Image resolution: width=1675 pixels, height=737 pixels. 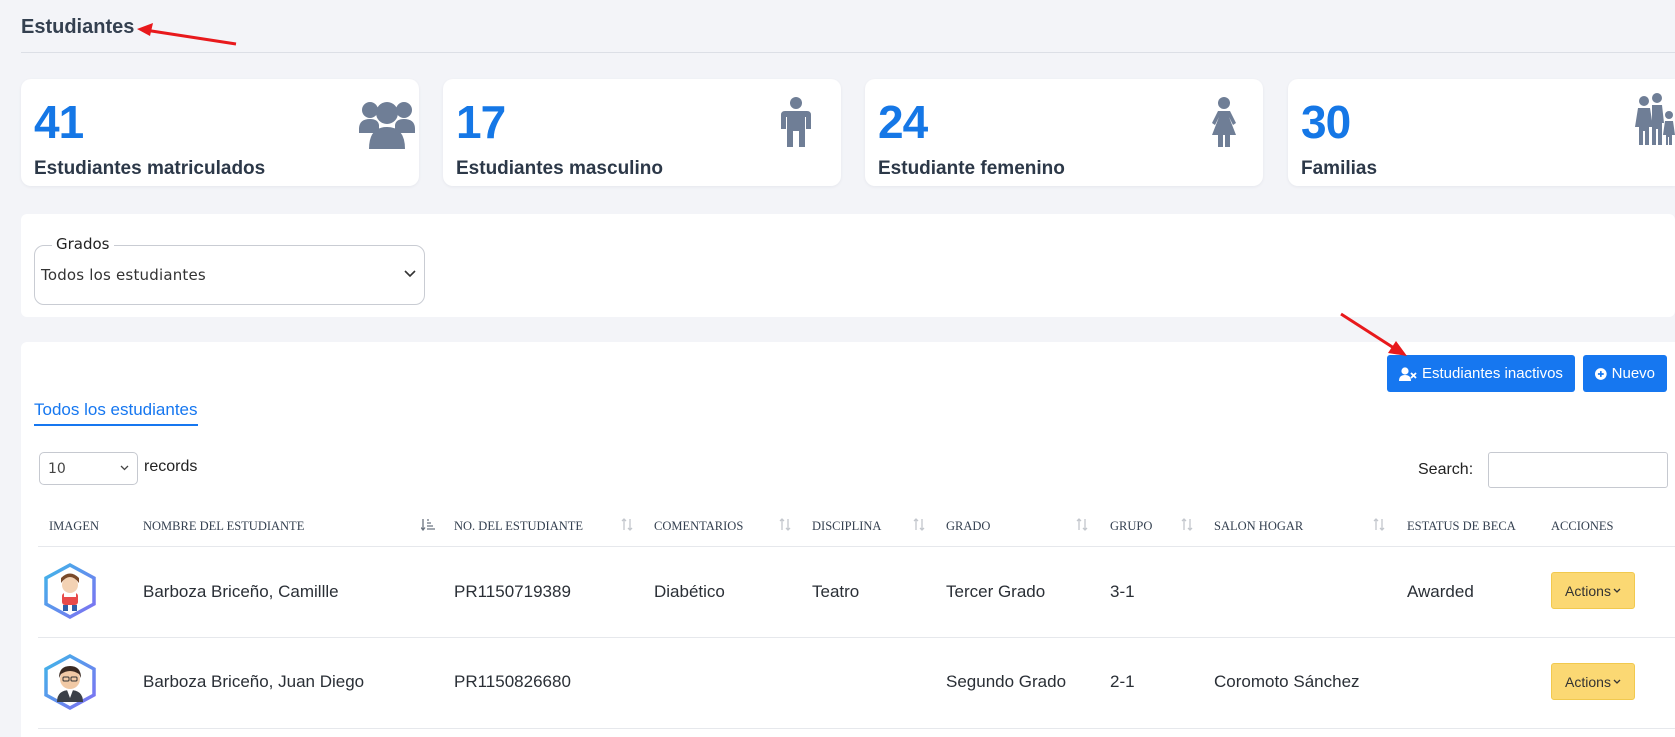 I want to click on column-header-comments: COMENTARIOS, so click(x=698, y=526).